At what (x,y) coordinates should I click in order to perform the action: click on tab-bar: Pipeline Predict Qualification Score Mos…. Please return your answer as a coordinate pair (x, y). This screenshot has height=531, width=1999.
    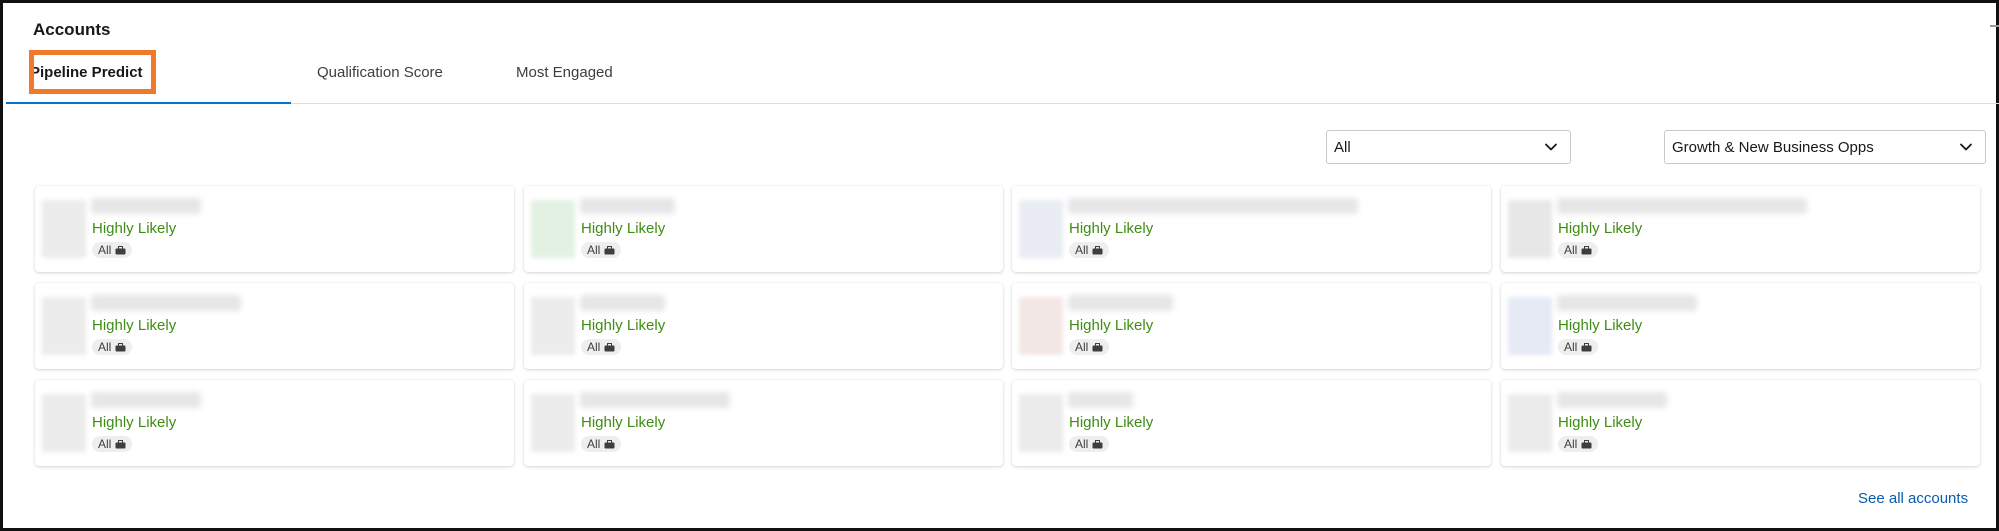
    Looking at the image, I should click on (1002, 78).